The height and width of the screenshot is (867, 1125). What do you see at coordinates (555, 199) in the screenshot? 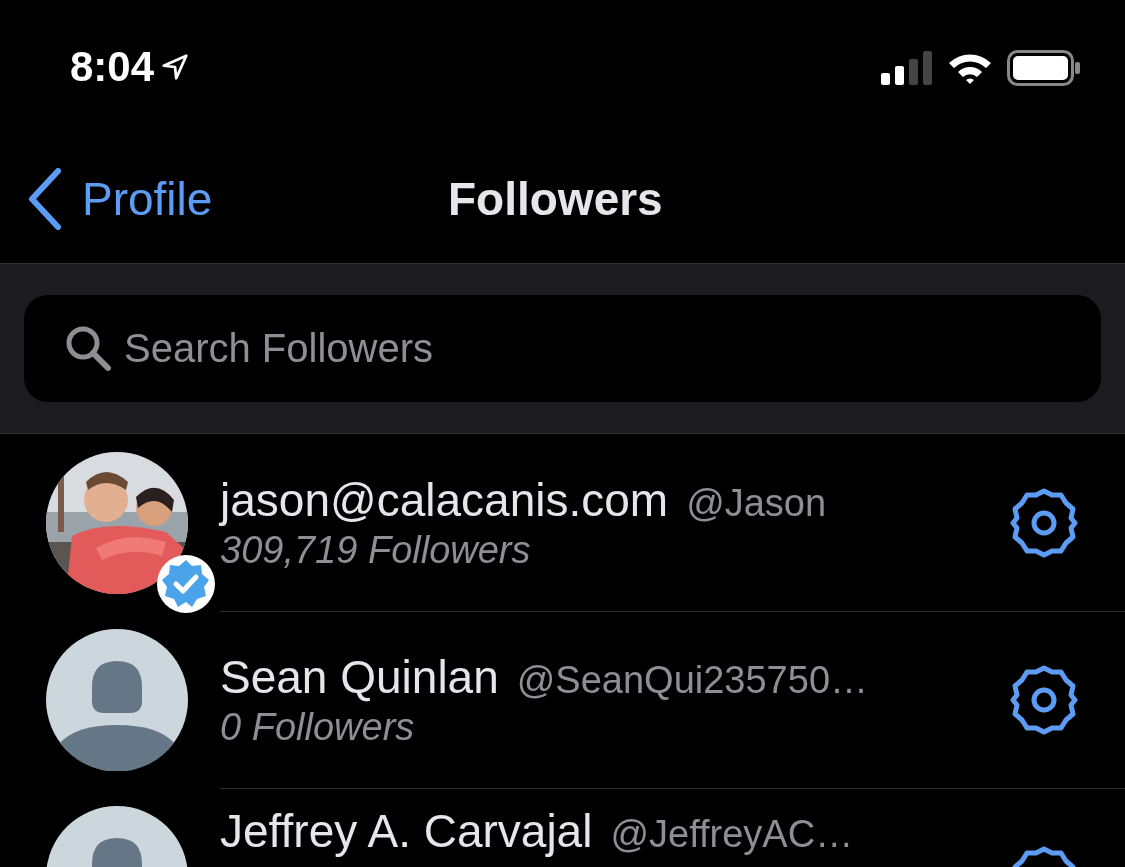
I see `screen-title: Followers` at bounding box center [555, 199].